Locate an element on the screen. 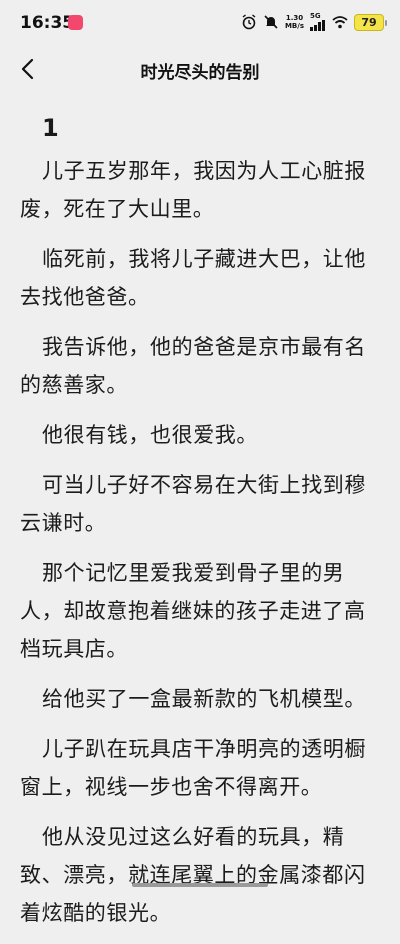 The width and height of the screenshot is (400, 944). net-speed-unit: MB/s is located at coordinates (294, 26).